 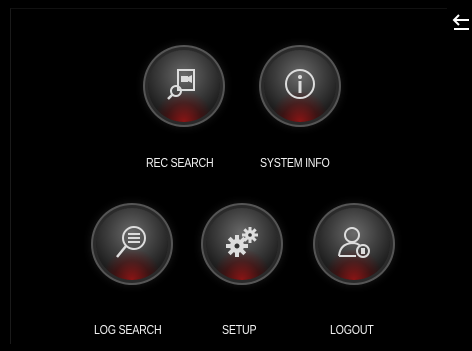 I want to click on logout-button, so click(x=354, y=244).